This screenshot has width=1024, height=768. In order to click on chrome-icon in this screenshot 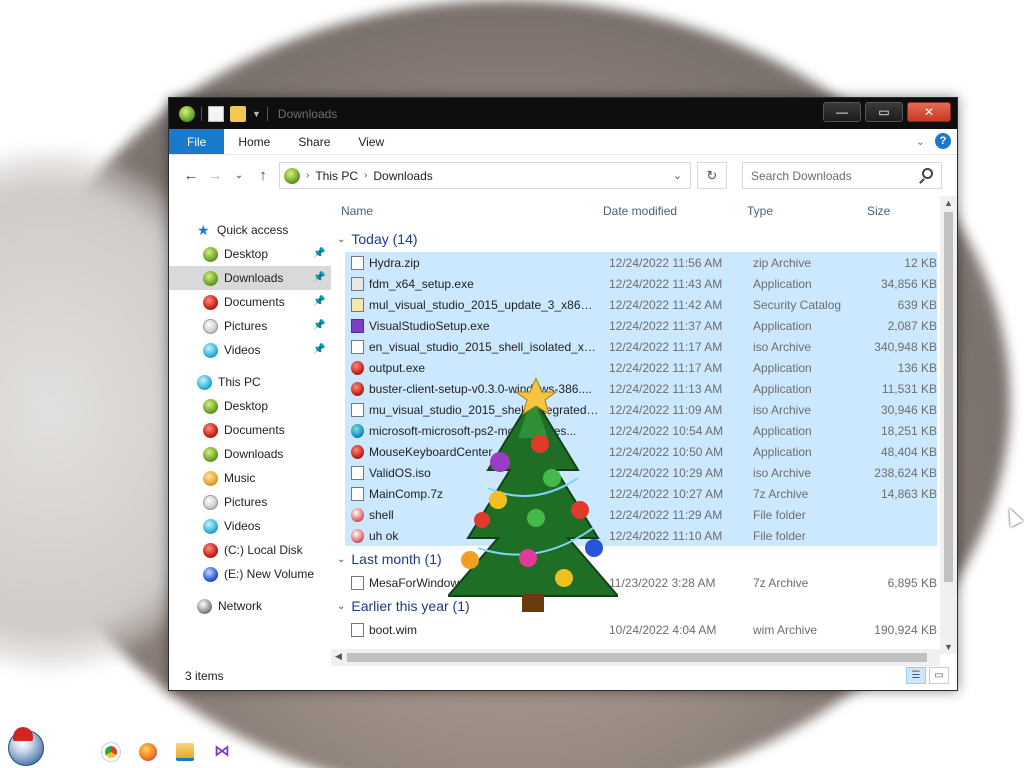, I will do `click(111, 752)`.